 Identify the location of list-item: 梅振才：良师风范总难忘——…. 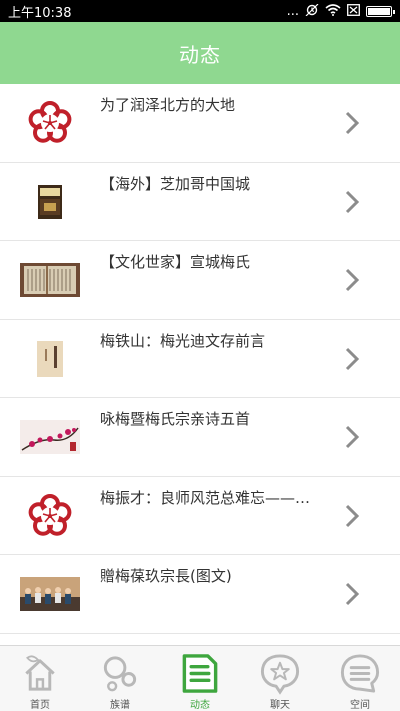
(200, 515).